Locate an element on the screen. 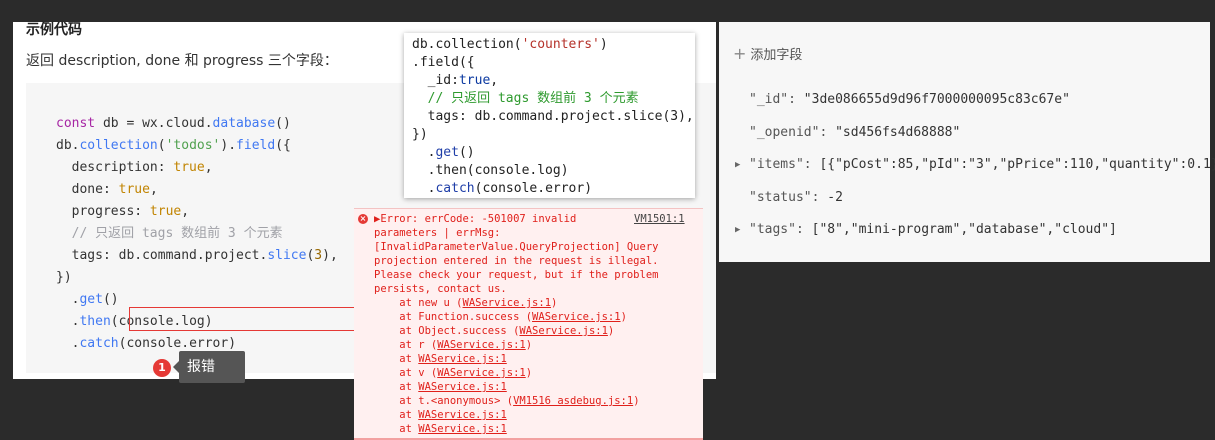 The image size is (1215, 440). annotation-badge: 1 is located at coordinates (162, 368).